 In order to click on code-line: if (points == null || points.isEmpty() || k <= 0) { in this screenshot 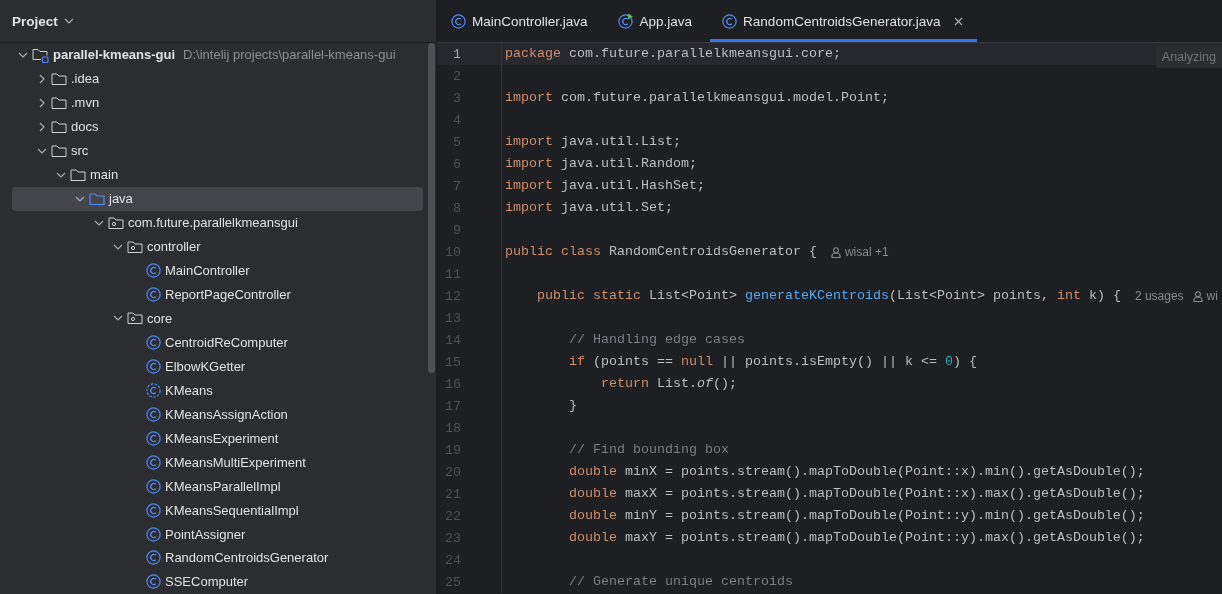, I will do `click(739, 362)`.